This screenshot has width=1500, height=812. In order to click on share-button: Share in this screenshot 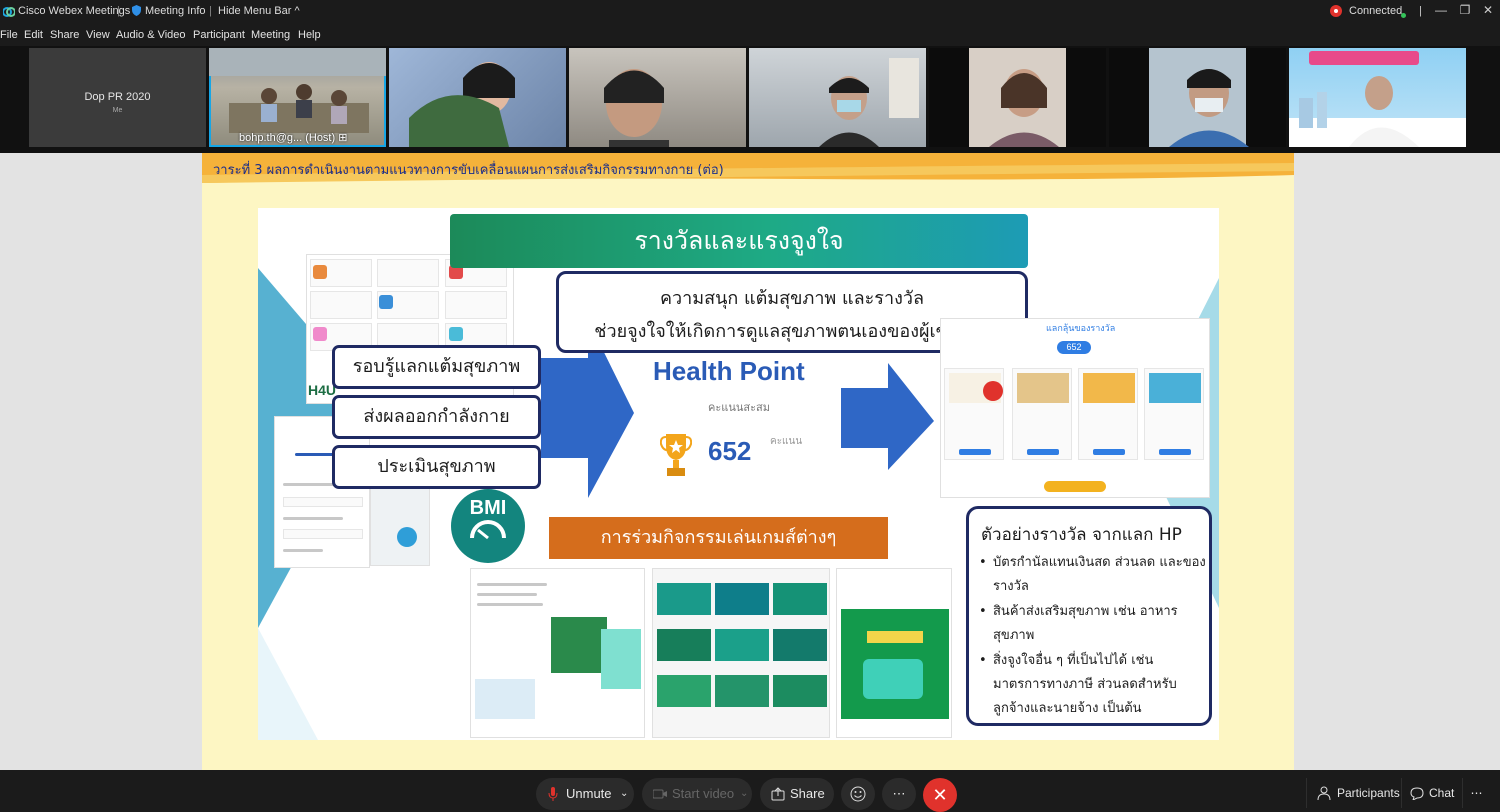, I will do `click(797, 794)`.